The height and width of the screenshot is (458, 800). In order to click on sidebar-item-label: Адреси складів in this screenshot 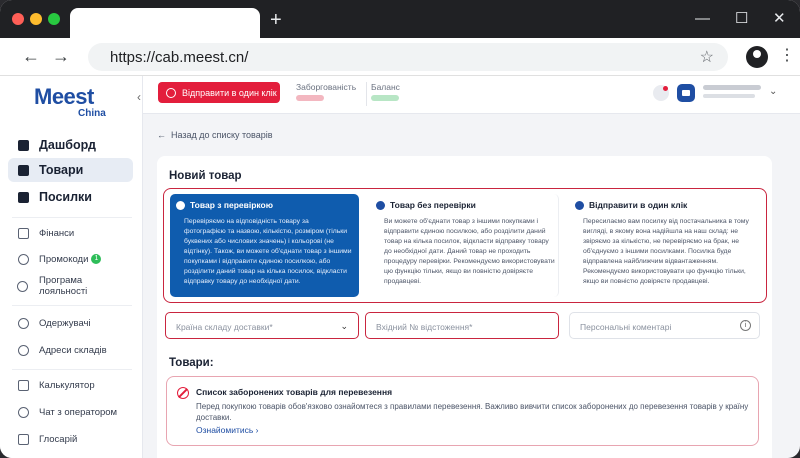, I will do `click(73, 350)`.